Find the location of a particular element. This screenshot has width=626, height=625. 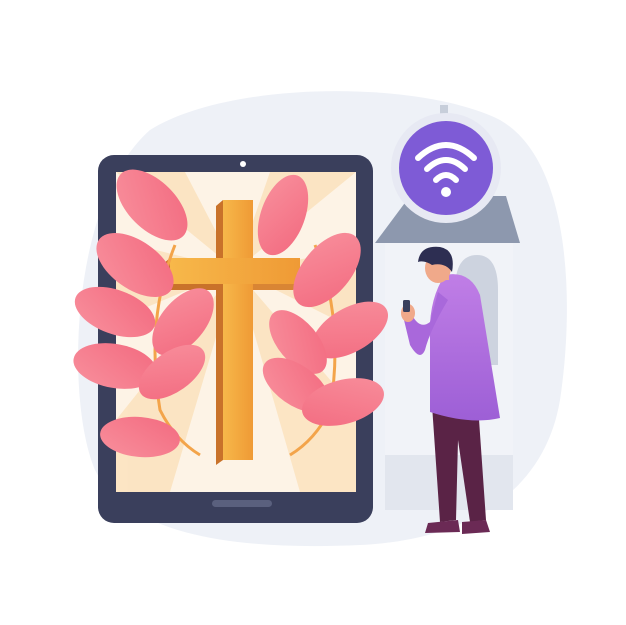

wifi-badge is located at coordinates (446, 168).